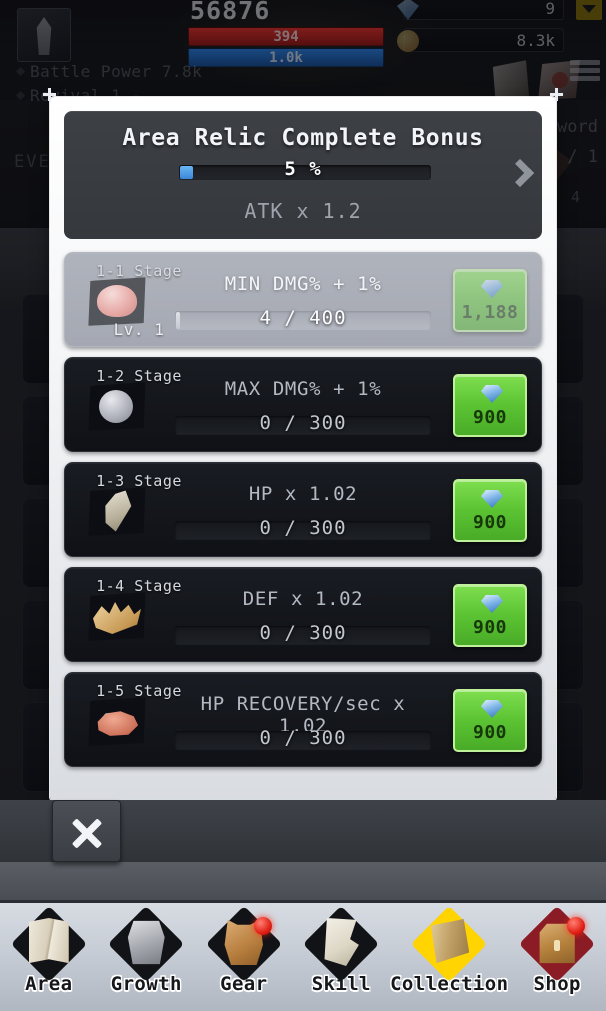  What do you see at coordinates (303, 599) in the screenshot?
I see `stage-effect-label: DEF x 1.02` at bounding box center [303, 599].